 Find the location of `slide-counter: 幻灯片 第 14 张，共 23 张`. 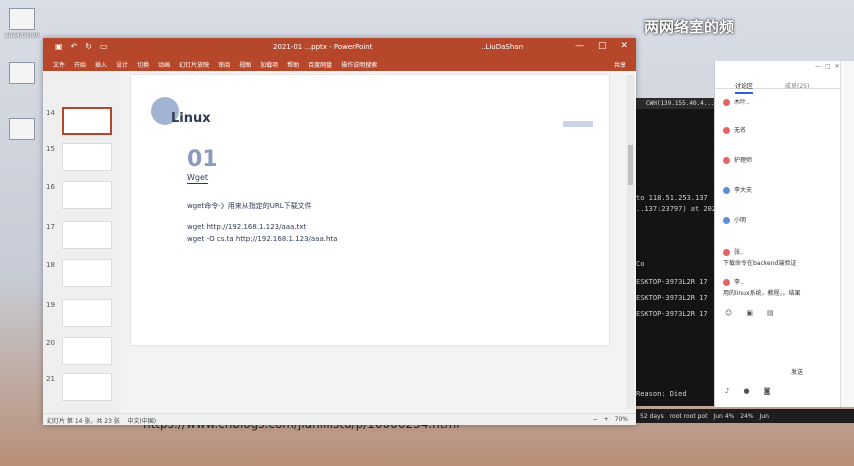

slide-counter: 幻灯片 第 14 张，共 23 张 is located at coordinates (83, 421).